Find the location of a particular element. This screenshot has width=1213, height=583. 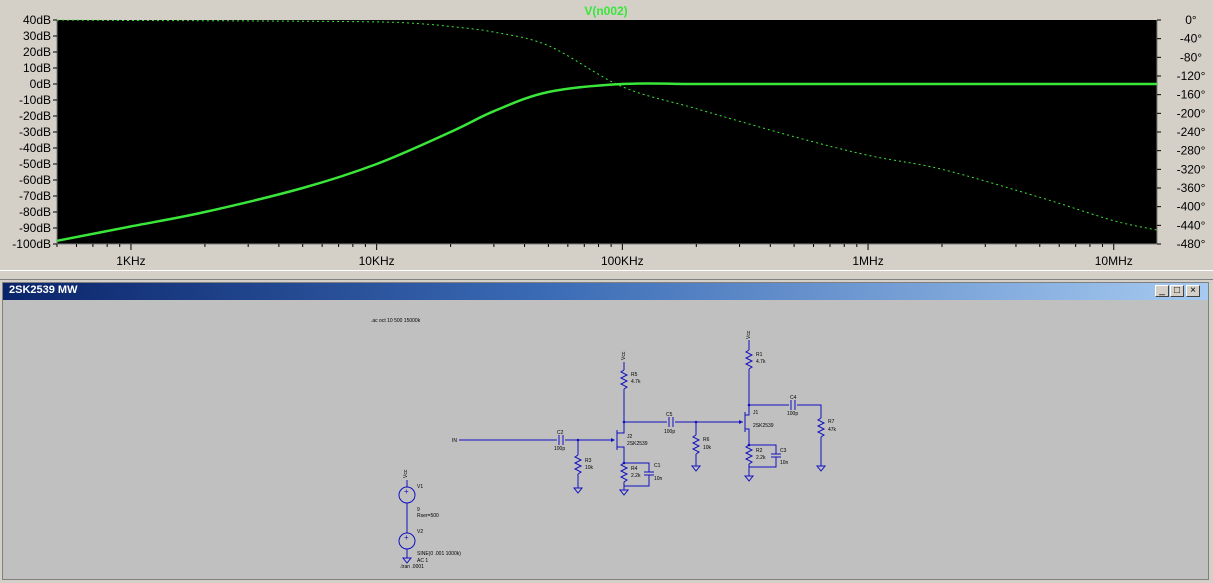

r5-value: 4.7k is located at coordinates (636, 382).